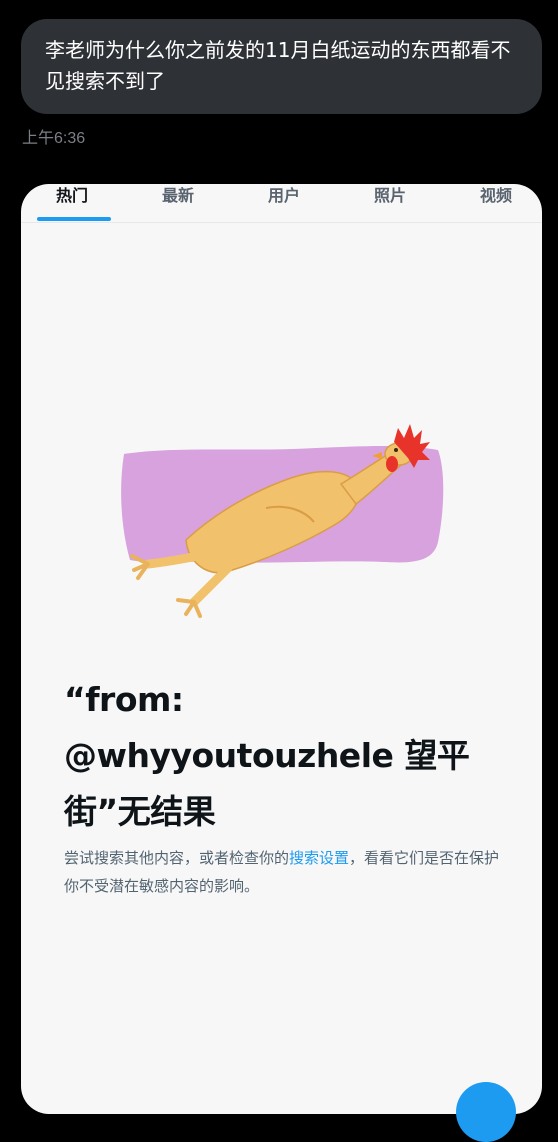 The height and width of the screenshot is (1142, 558). What do you see at coordinates (54, 138) in the screenshot?
I see `message-timestamp: 上午6:36` at bounding box center [54, 138].